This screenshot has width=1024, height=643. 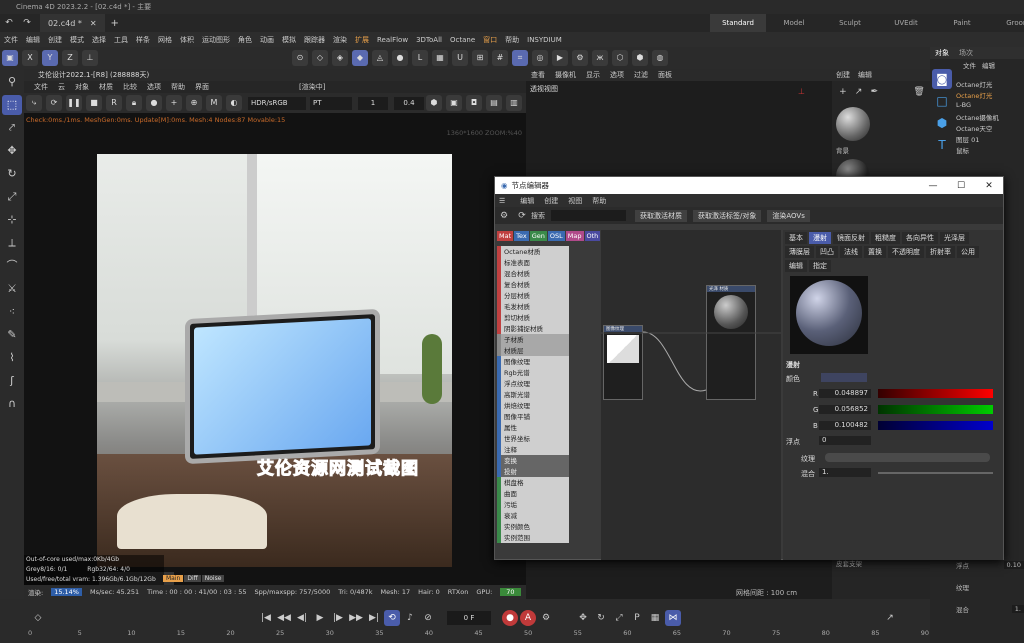 What do you see at coordinates (373, 103) in the screenshot?
I see `value-field-1: 1` at bounding box center [373, 103].